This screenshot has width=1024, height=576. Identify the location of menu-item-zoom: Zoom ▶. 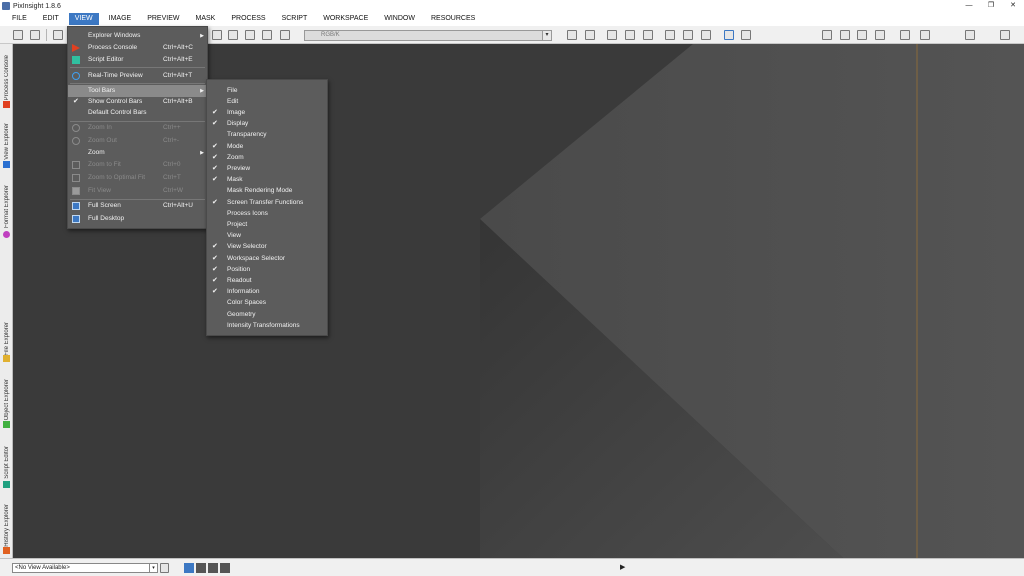
(137, 153).